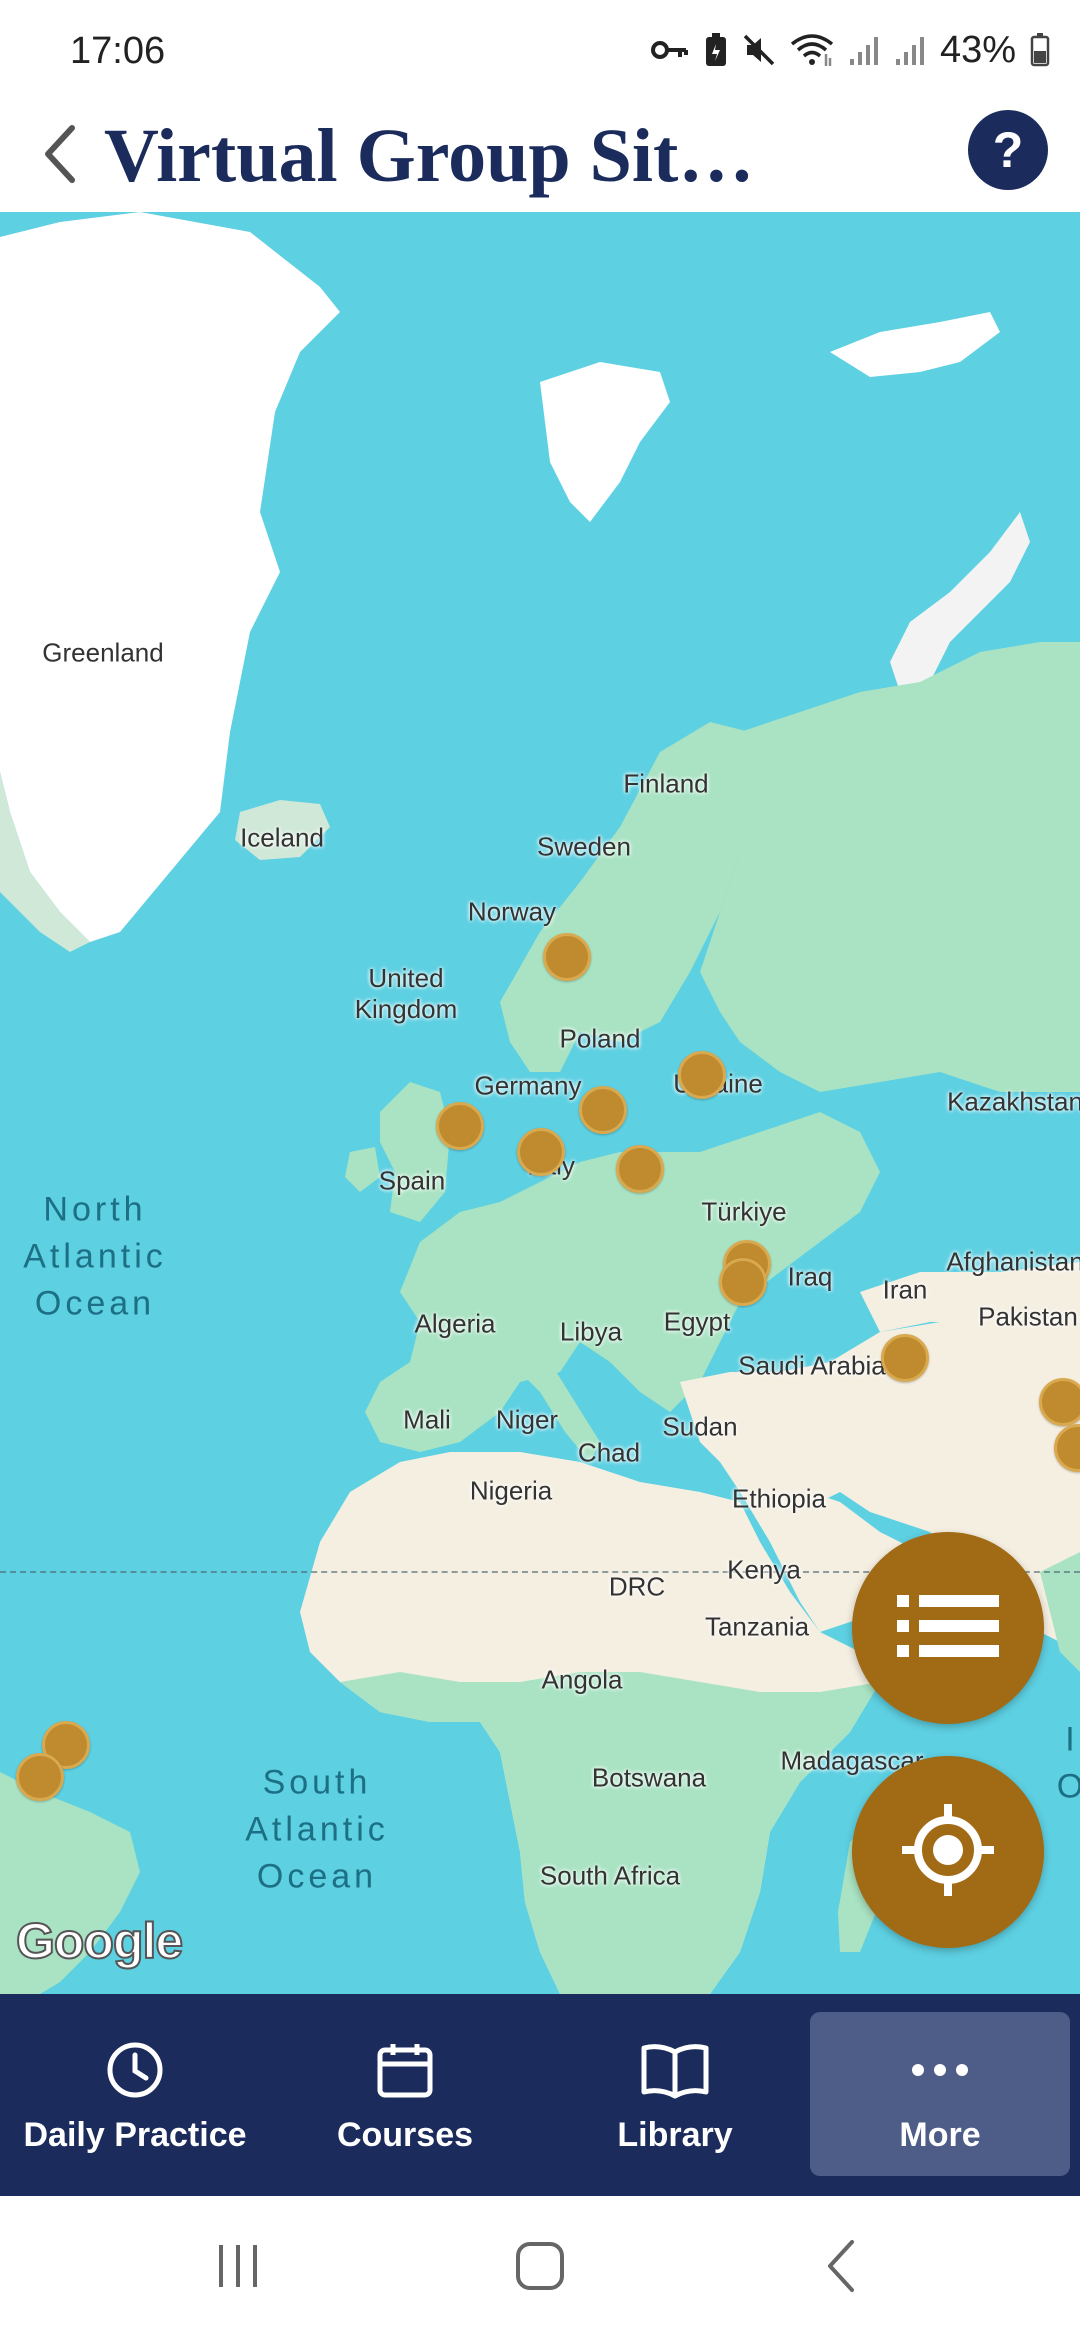 This screenshot has height=2340, width=1080. What do you see at coordinates (610, 1875) in the screenshot?
I see `map-label-south-africa: South Africa` at bounding box center [610, 1875].